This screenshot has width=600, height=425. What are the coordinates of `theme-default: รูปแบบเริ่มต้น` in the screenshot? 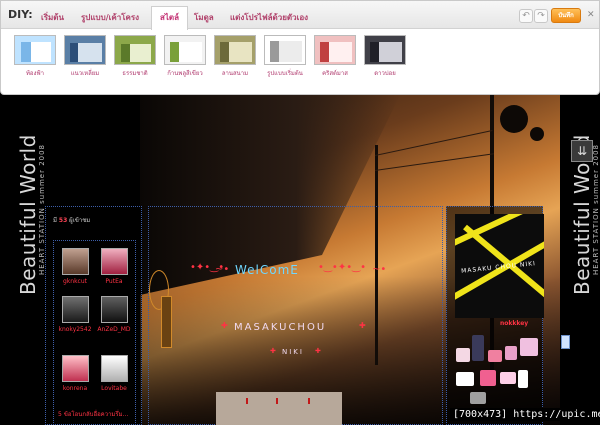 It's located at (285, 56).